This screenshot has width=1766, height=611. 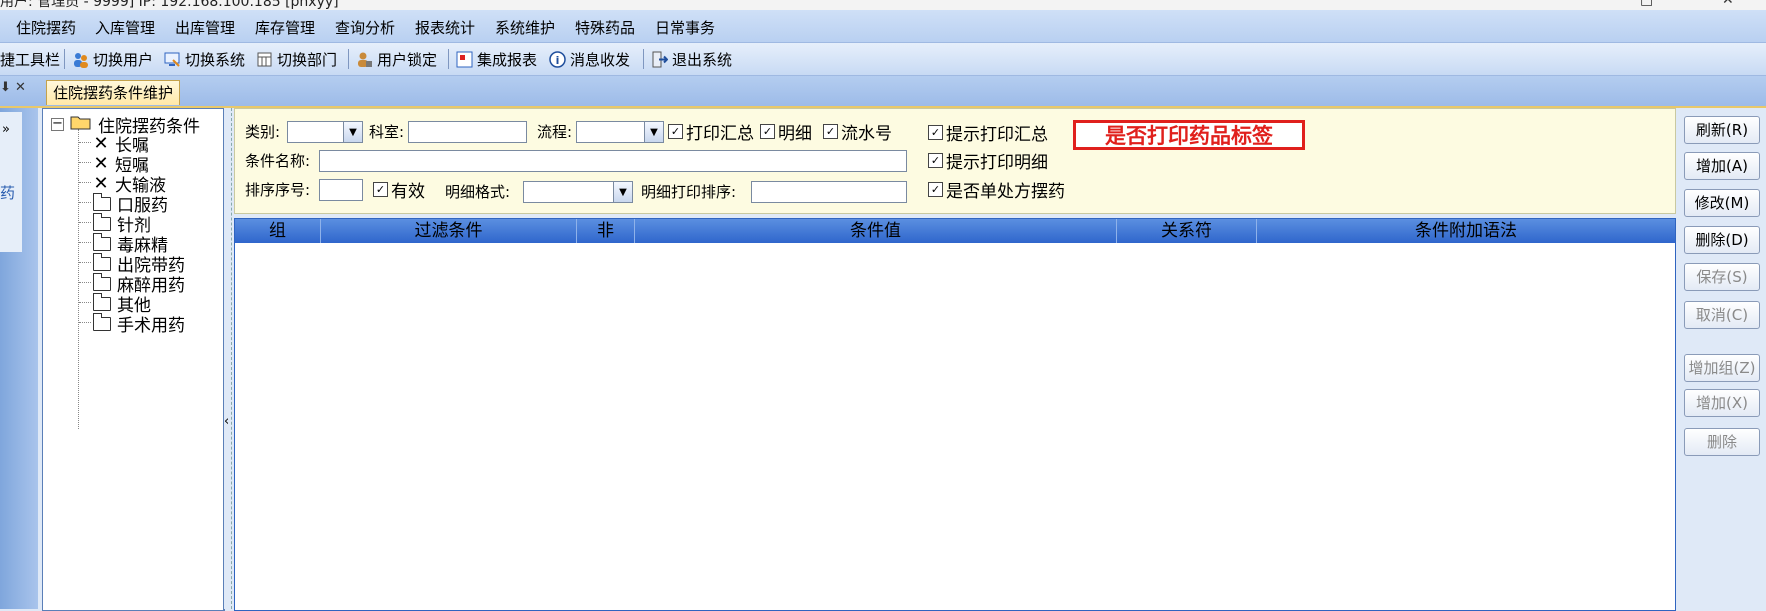 I want to click on sort-order-input, so click(x=341, y=190).